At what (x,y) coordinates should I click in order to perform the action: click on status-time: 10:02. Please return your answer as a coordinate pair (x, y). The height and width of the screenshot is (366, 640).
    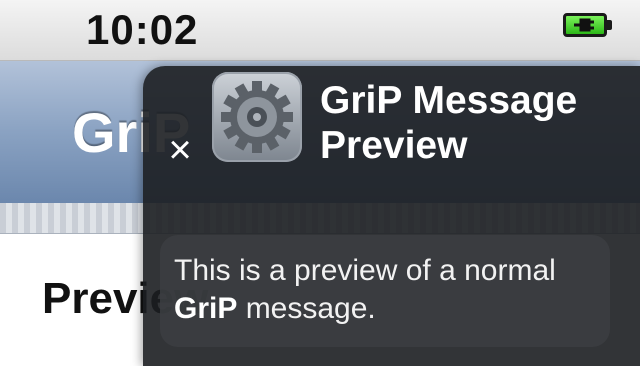
    Looking at the image, I should click on (142, 29).